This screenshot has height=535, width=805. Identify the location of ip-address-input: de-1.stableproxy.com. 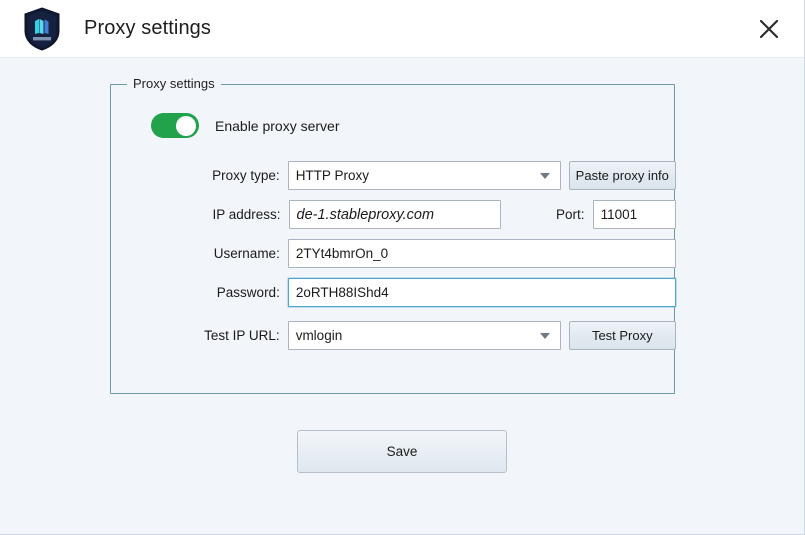
(394, 214).